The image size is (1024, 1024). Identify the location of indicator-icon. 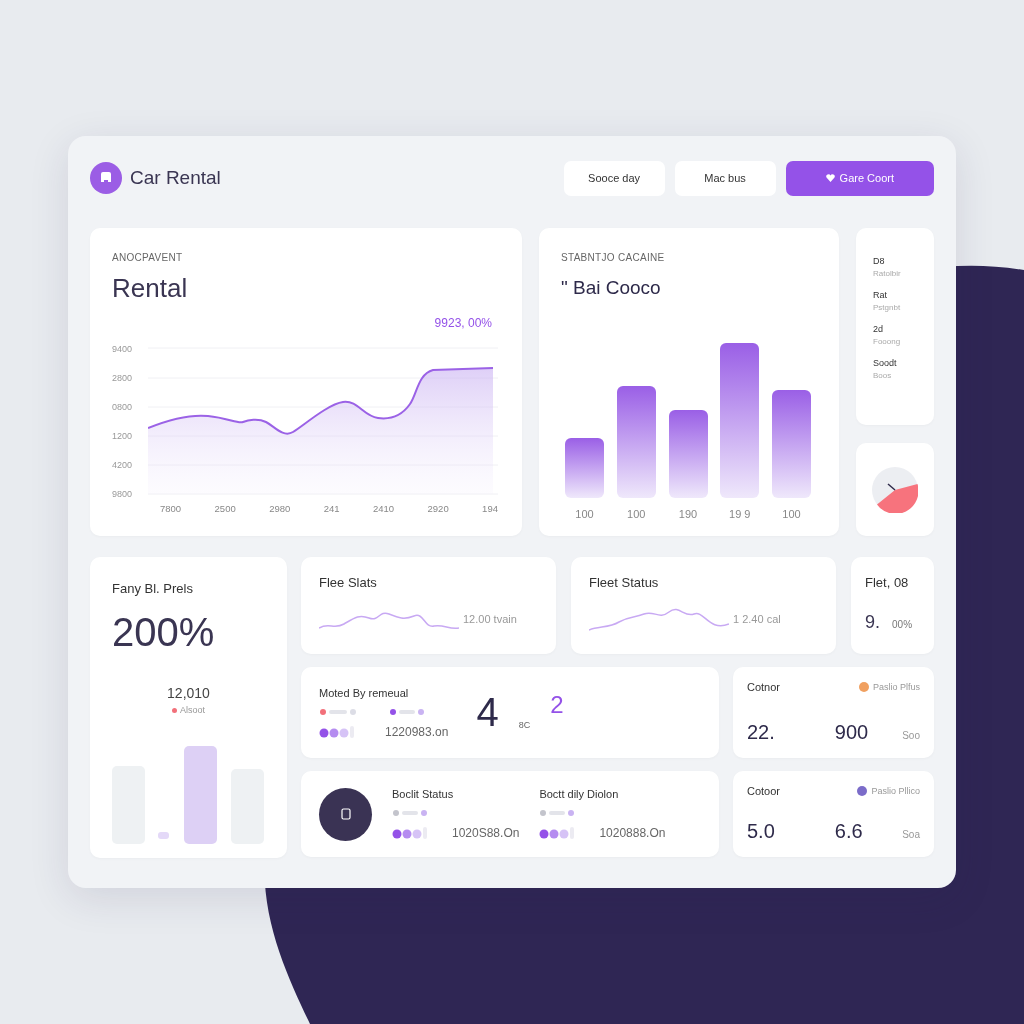
(339, 711).